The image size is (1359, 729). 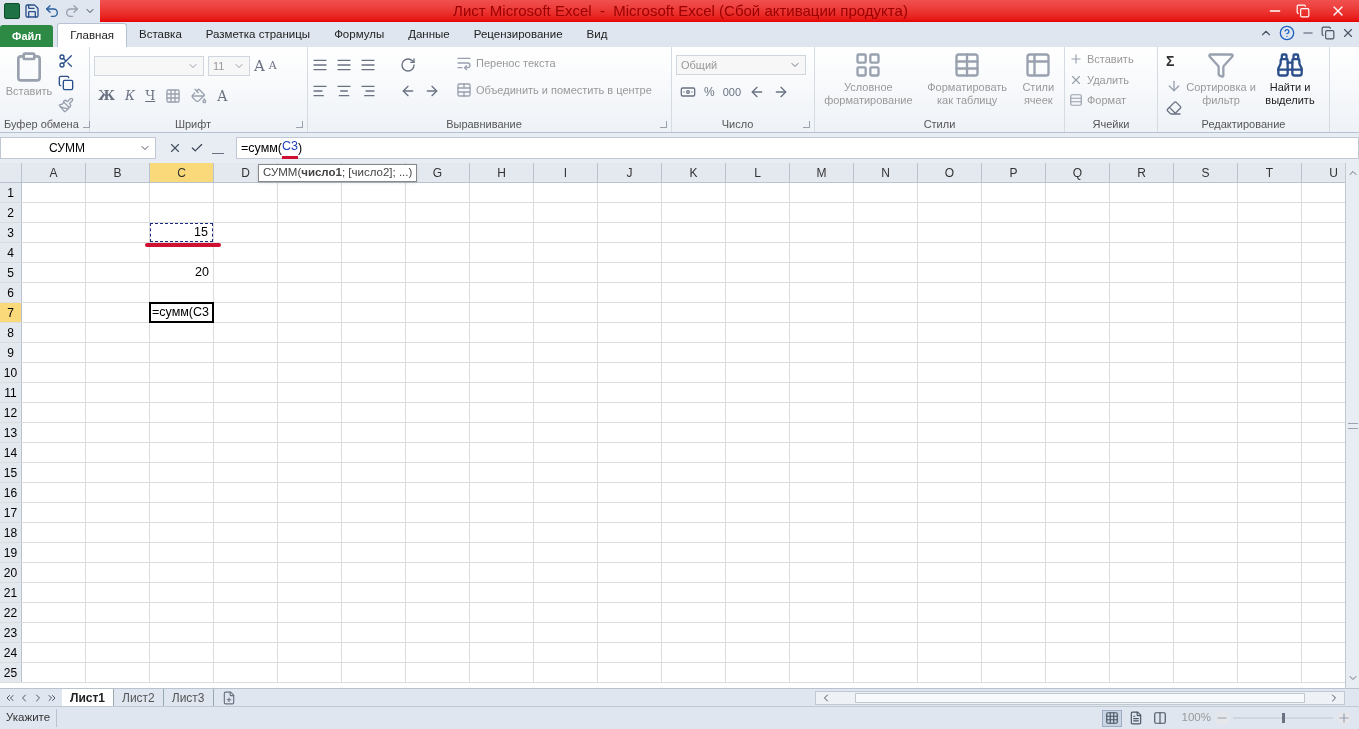 I want to click on row-header: 11, so click(x=11, y=392).